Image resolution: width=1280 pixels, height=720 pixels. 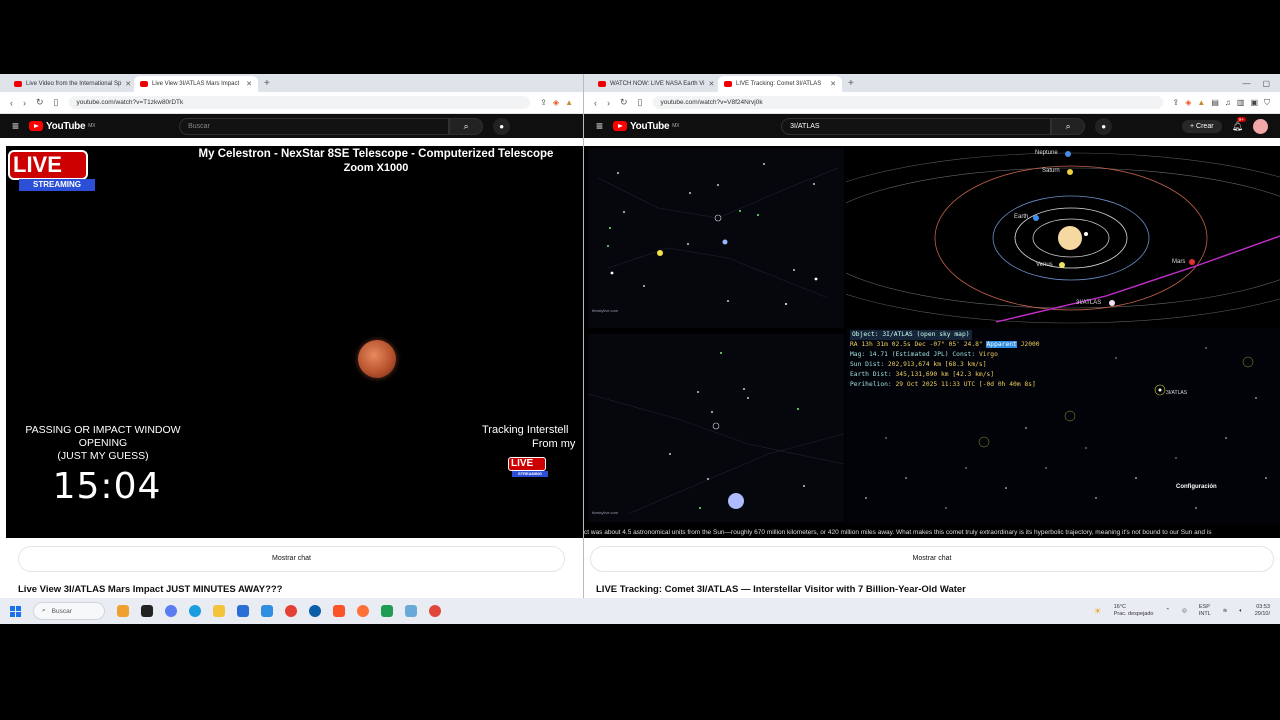 I want to click on saturn-label: Saturn, so click(x=1051, y=171).